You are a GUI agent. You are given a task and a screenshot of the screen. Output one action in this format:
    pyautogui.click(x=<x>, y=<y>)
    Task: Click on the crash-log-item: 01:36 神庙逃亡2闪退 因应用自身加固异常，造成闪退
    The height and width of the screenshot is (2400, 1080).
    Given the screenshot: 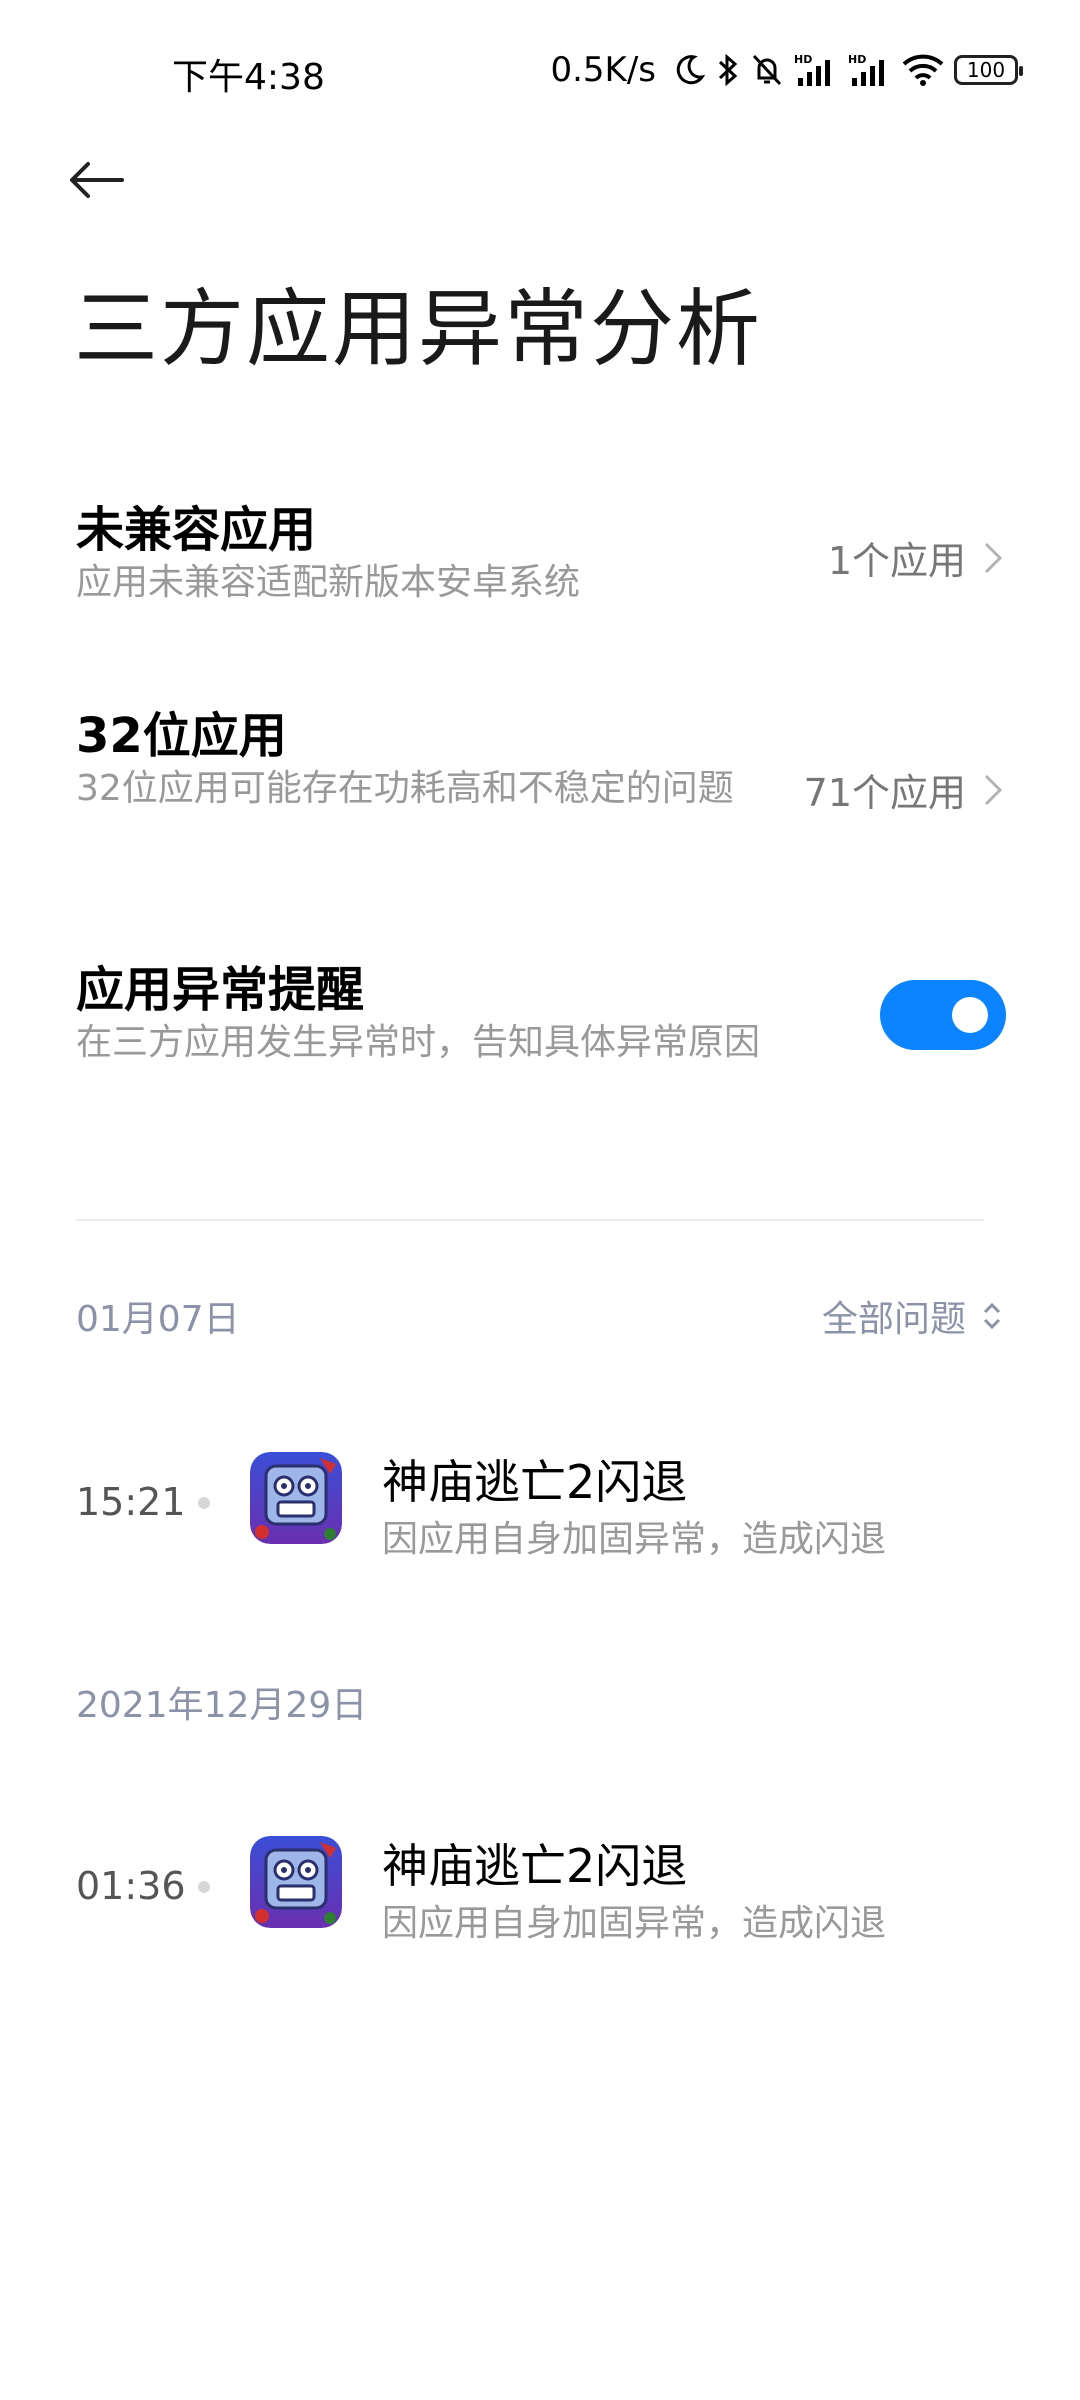 What is the action you would take?
    pyautogui.click(x=540, y=1884)
    